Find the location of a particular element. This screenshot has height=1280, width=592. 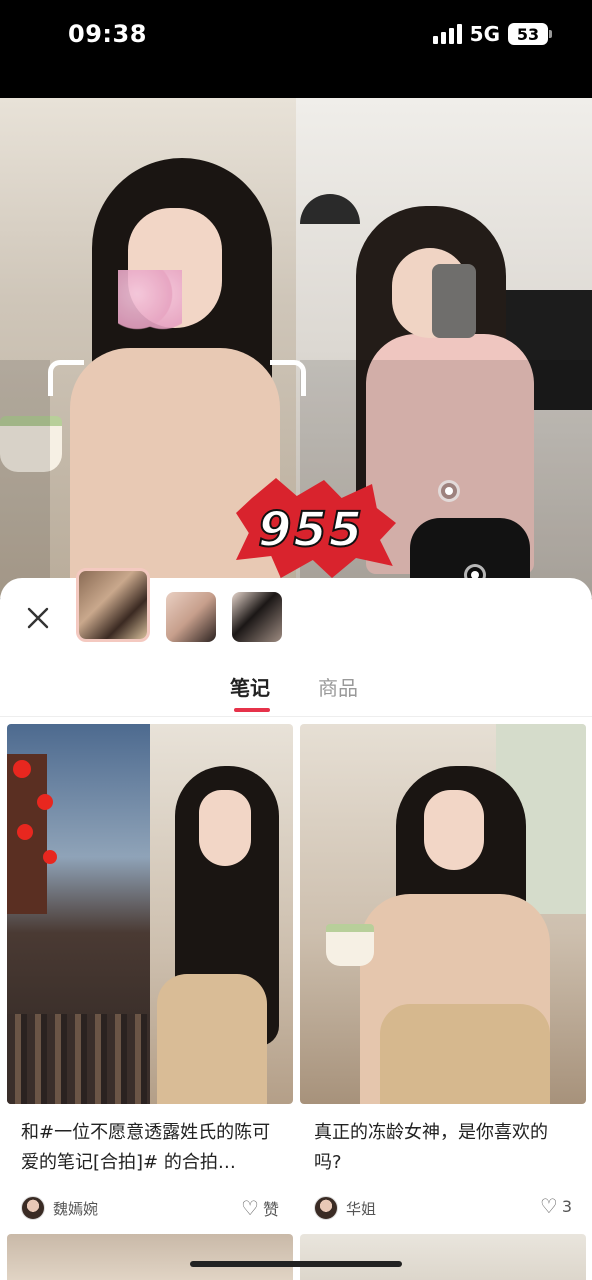

divider is located at coordinates (296, 716).